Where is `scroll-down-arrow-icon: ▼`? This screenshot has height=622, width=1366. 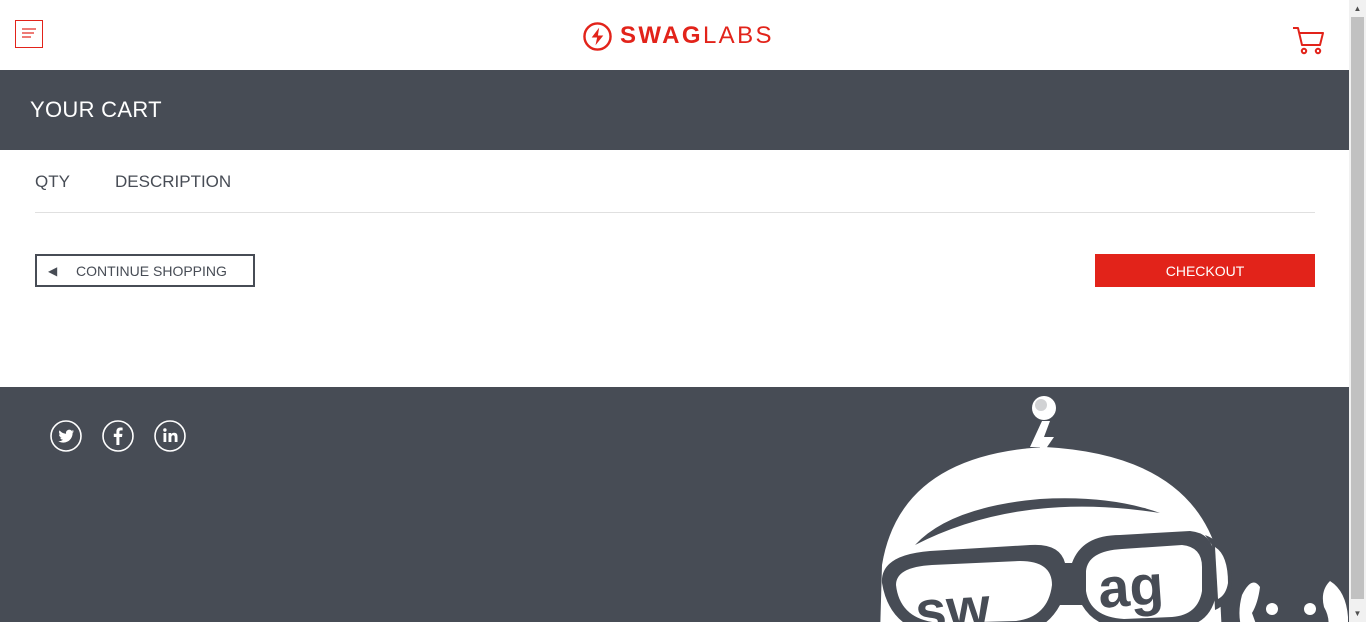 scroll-down-arrow-icon: ▼ is located at coordinates (1357, 613).